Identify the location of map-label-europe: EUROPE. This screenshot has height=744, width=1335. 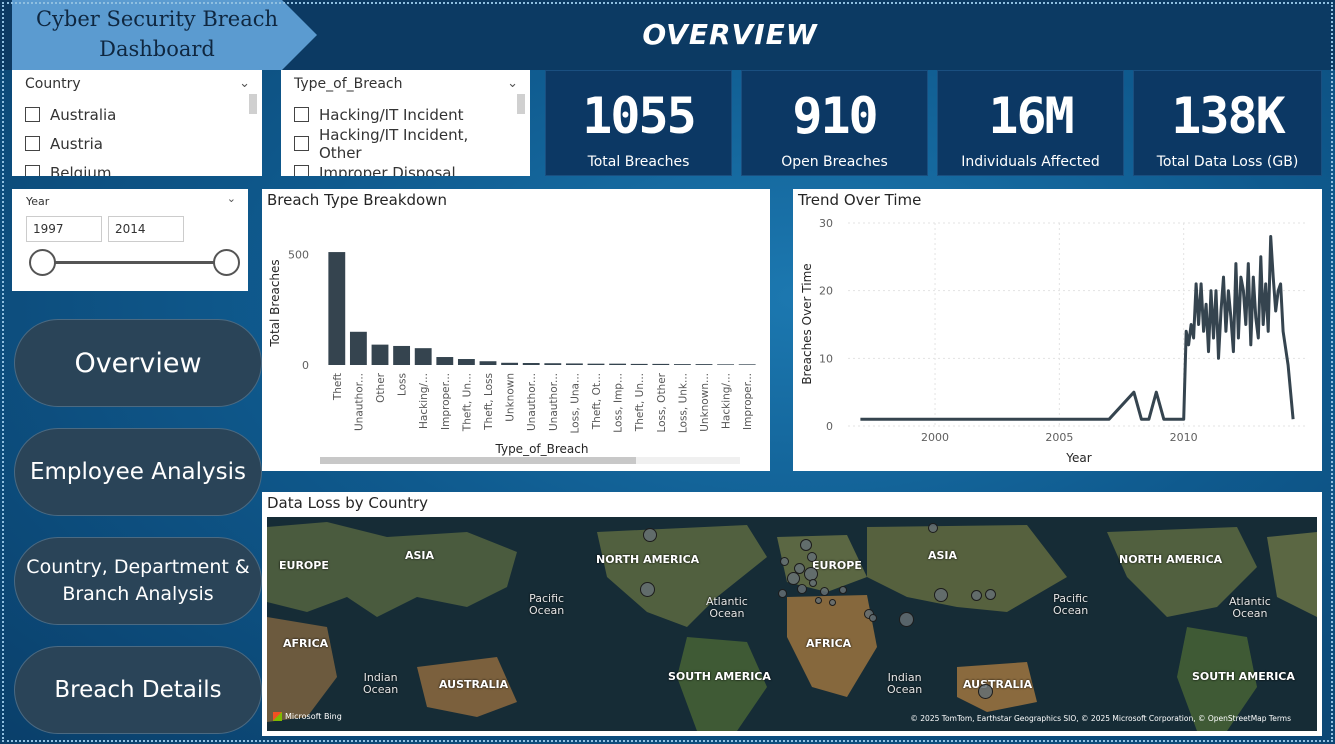
(837, 565).